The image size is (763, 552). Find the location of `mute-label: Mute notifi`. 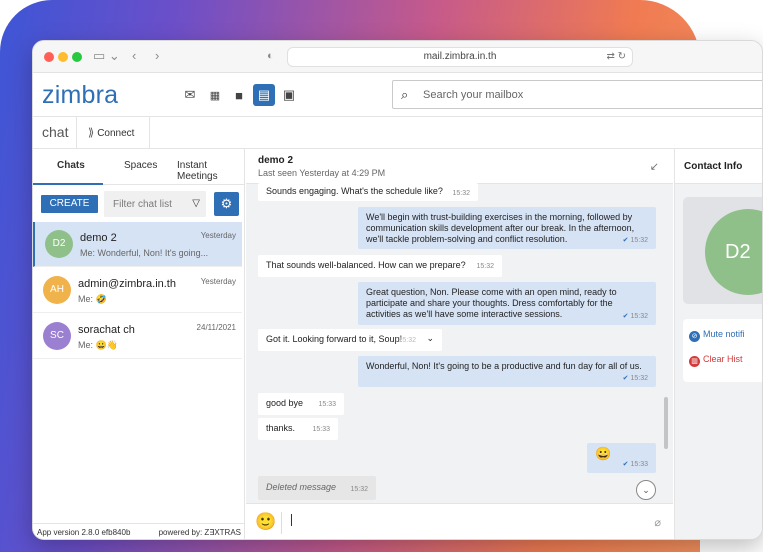

mute-label: Mute notifi is located at coordinates (724, 334).